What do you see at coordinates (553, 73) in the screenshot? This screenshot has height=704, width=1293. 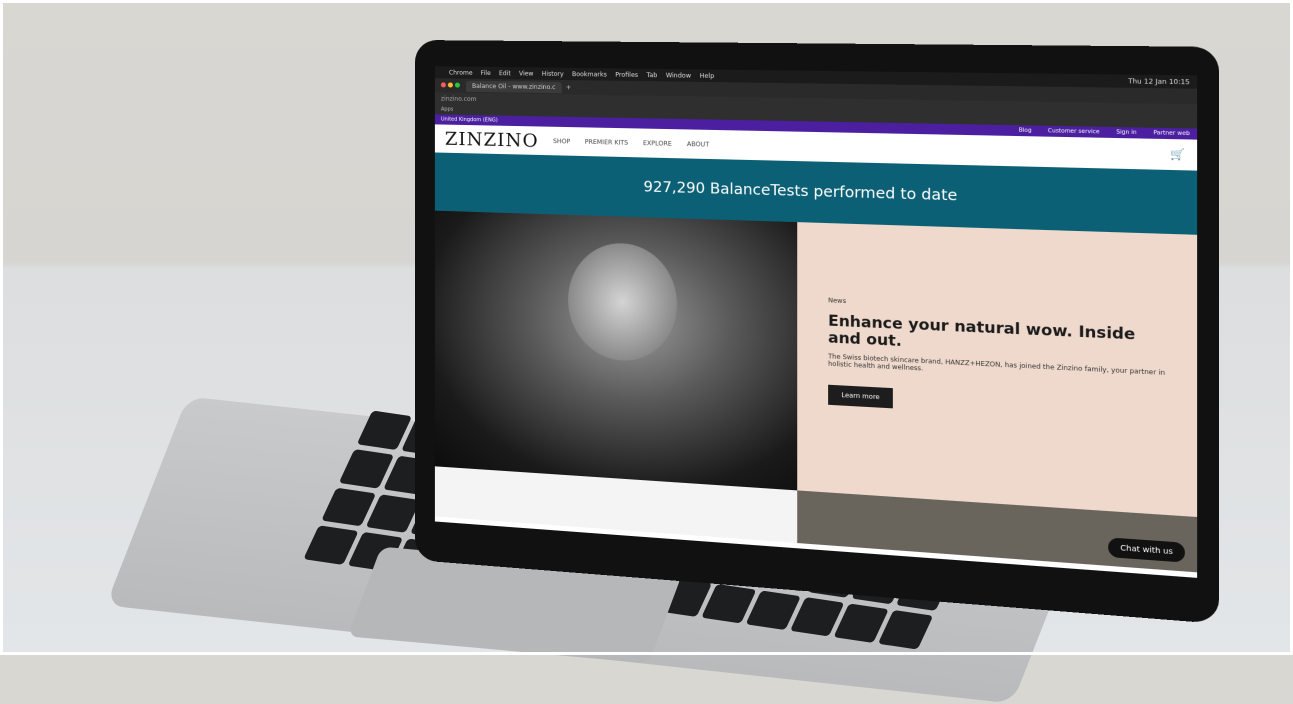 I see `menu-history: History` at bounding box center [553, 73].